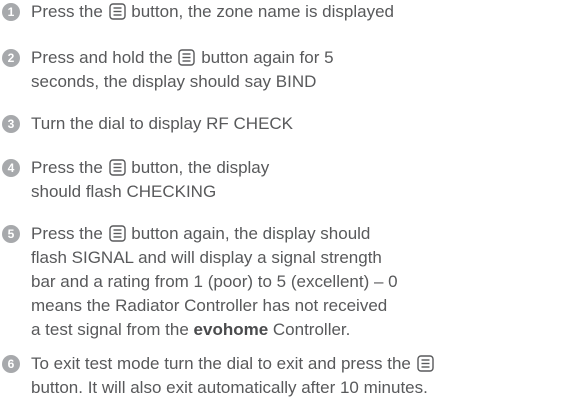  I want to click on step-line: Turn the dial to display RF CHECK, so click(299, 124).